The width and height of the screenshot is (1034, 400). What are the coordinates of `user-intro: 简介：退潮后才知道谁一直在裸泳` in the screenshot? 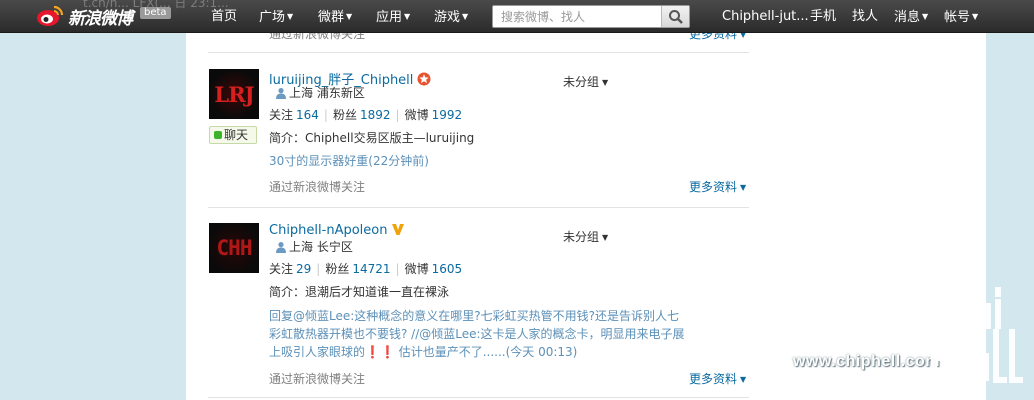 It's located at (359, 292).